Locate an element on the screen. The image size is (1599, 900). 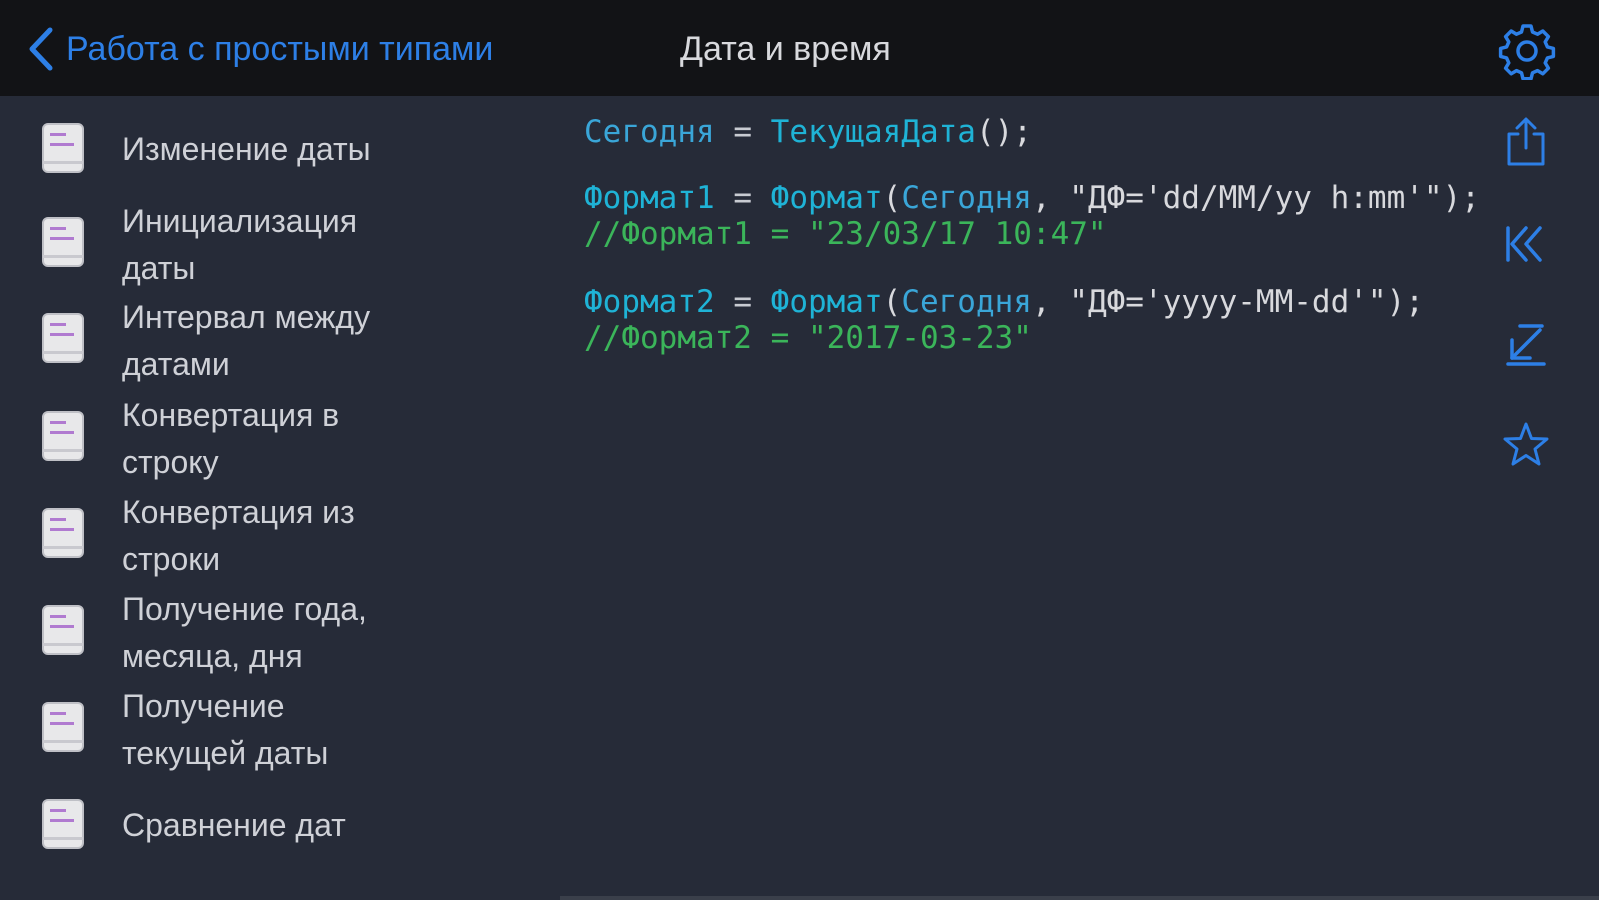
collapse-left-icon is located at coordinates (1524, 244).